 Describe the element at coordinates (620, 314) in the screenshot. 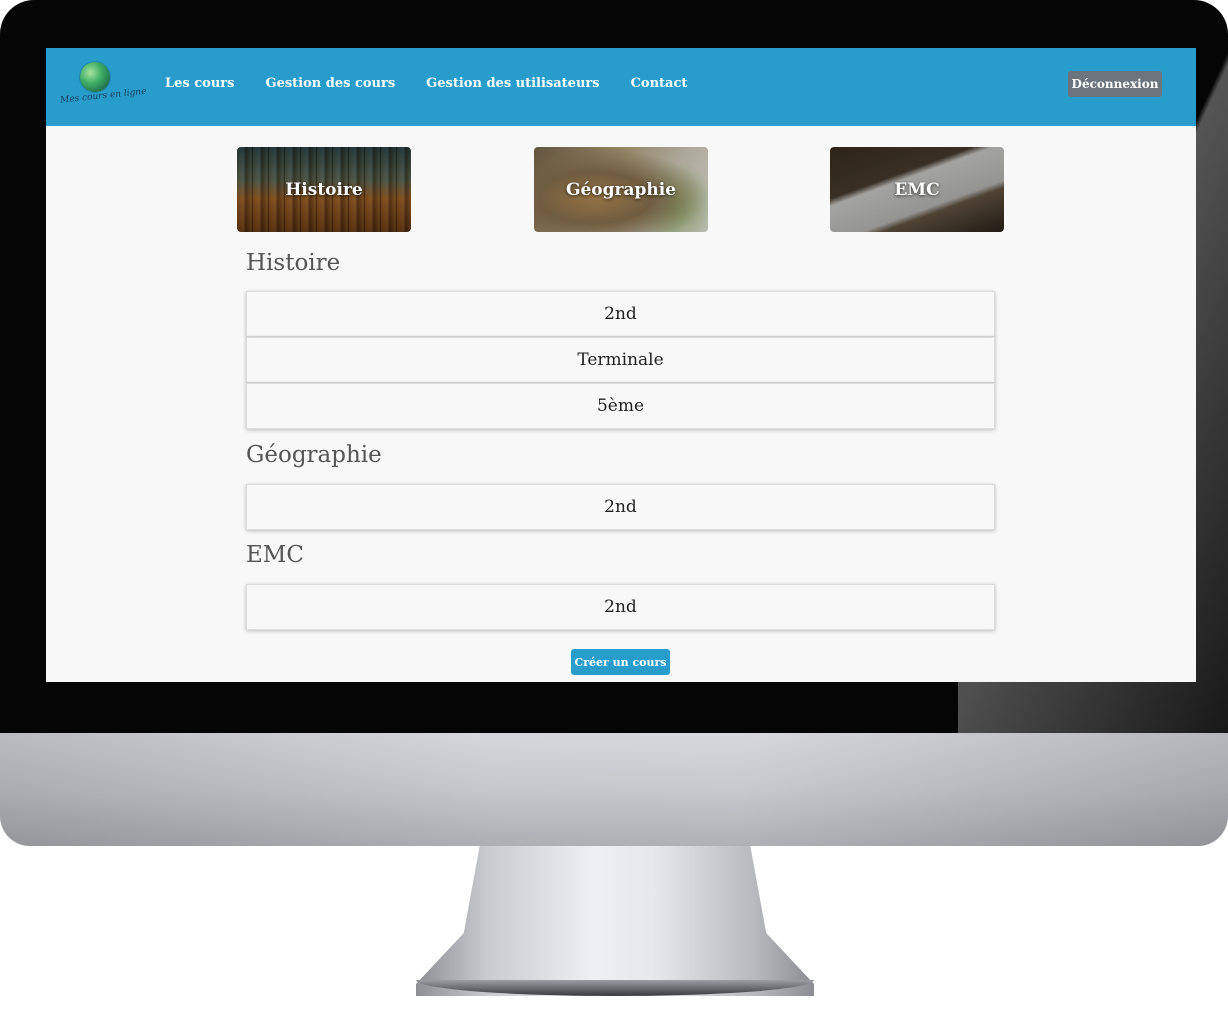

I see `course-item-histoire-2nd: 2nd` at that location.